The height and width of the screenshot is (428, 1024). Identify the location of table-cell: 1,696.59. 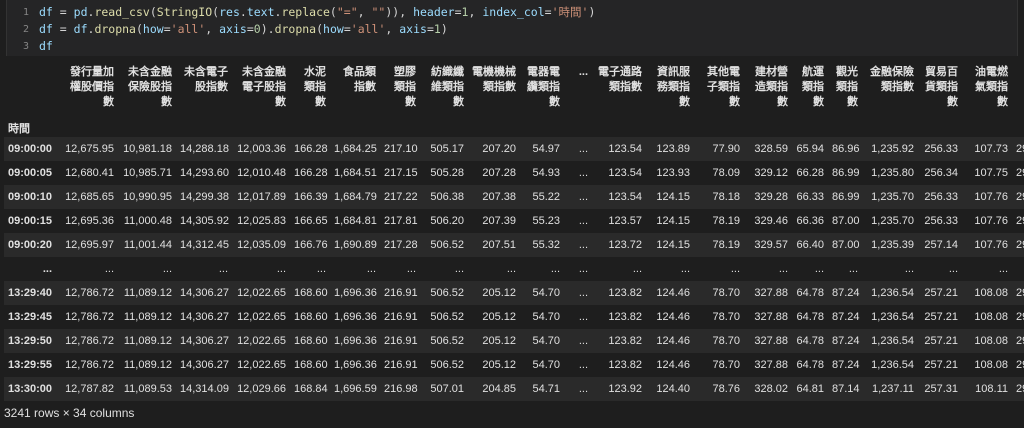
(355, 389).